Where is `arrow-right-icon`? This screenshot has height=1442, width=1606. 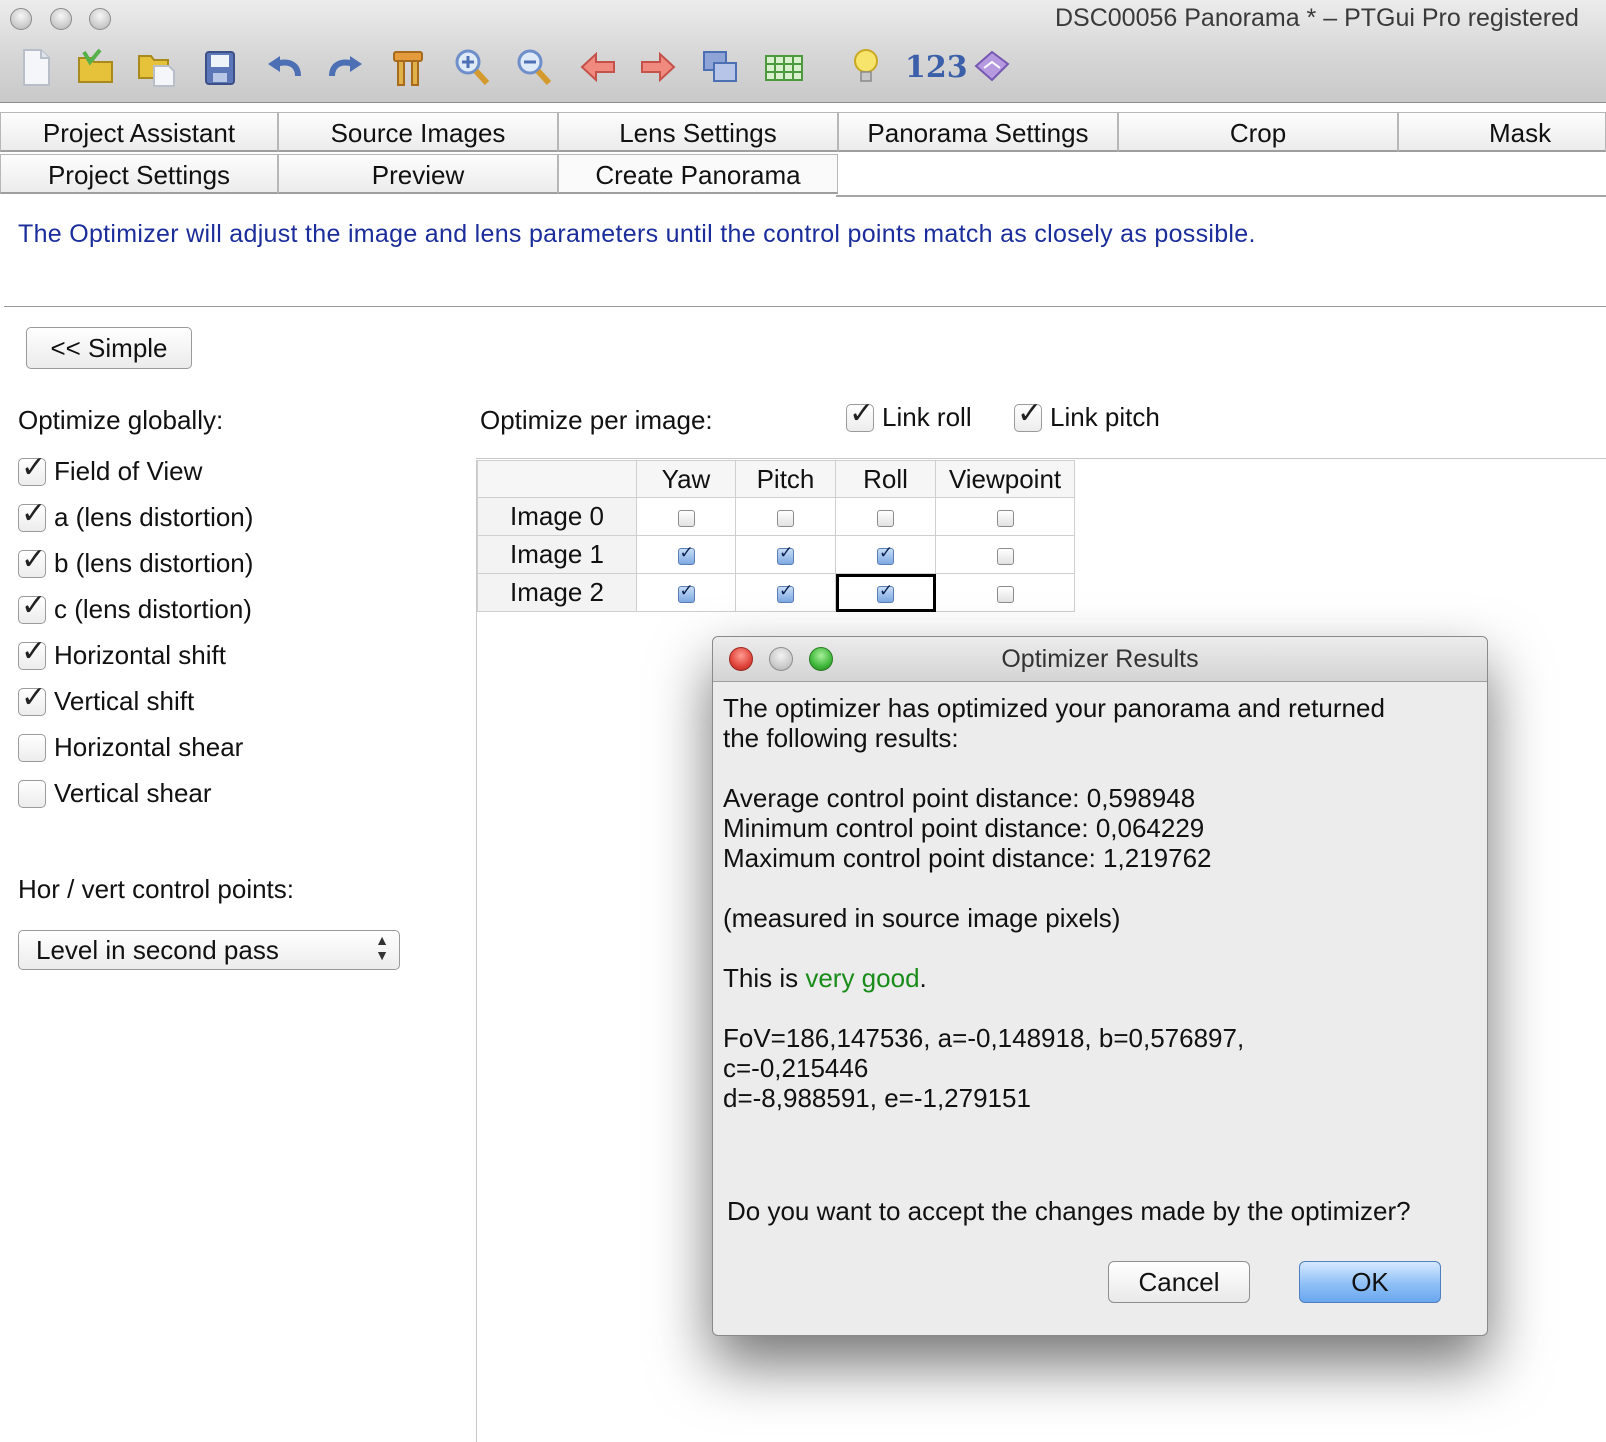
arrow-right-icon is located at coordinates (658, 67).